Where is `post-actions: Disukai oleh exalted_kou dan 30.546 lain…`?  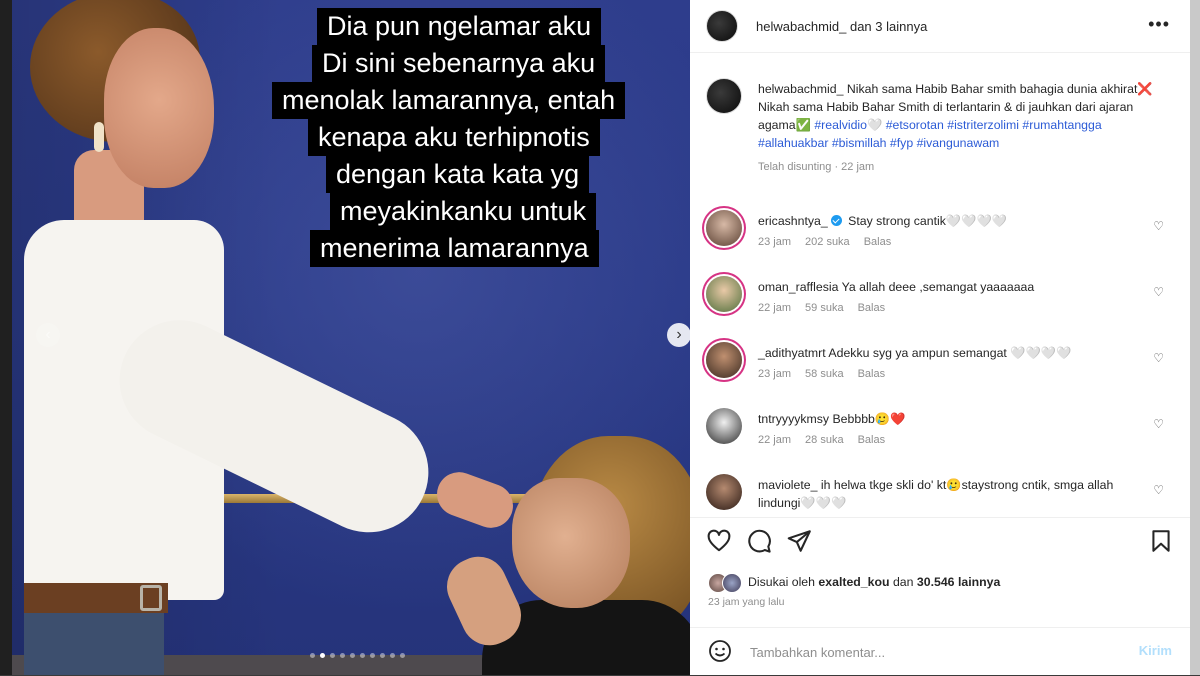
post-actions: Disukai oleh exalted_kou dan 30.546 lain… is located at coordinates (940, 572).